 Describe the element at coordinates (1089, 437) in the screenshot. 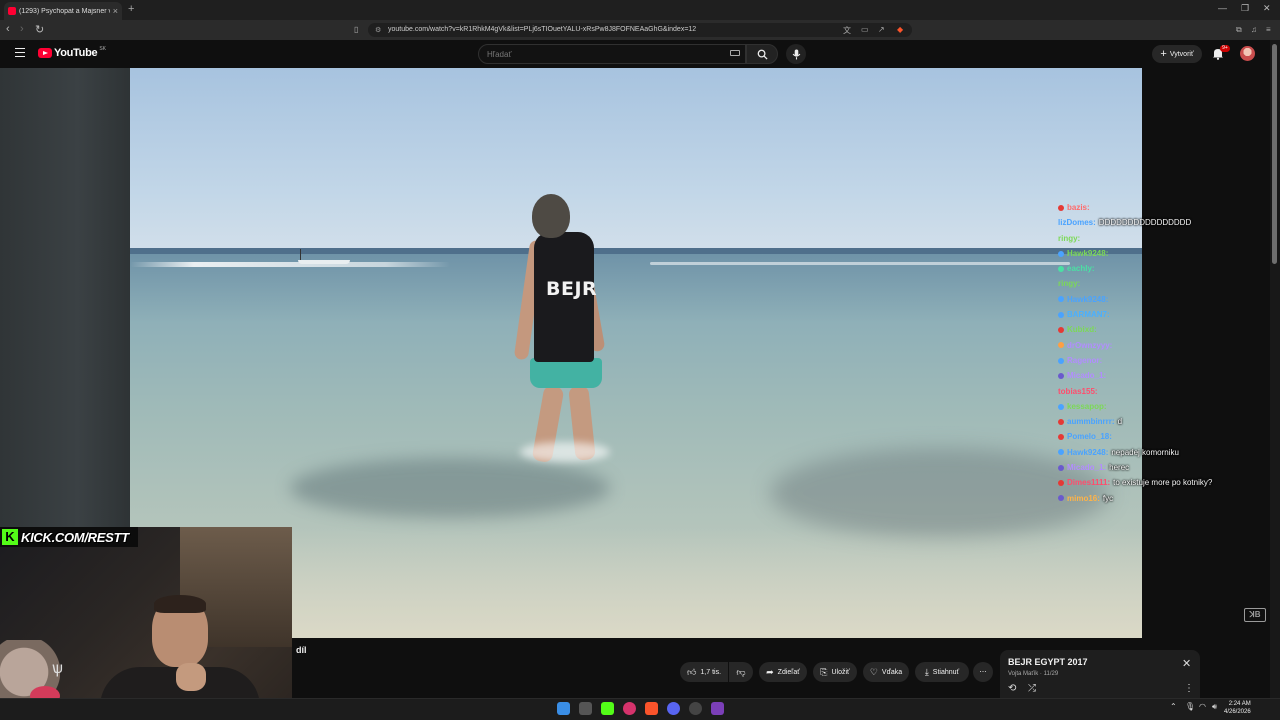

I see `chat-username: Pomelo_18:` at that location.